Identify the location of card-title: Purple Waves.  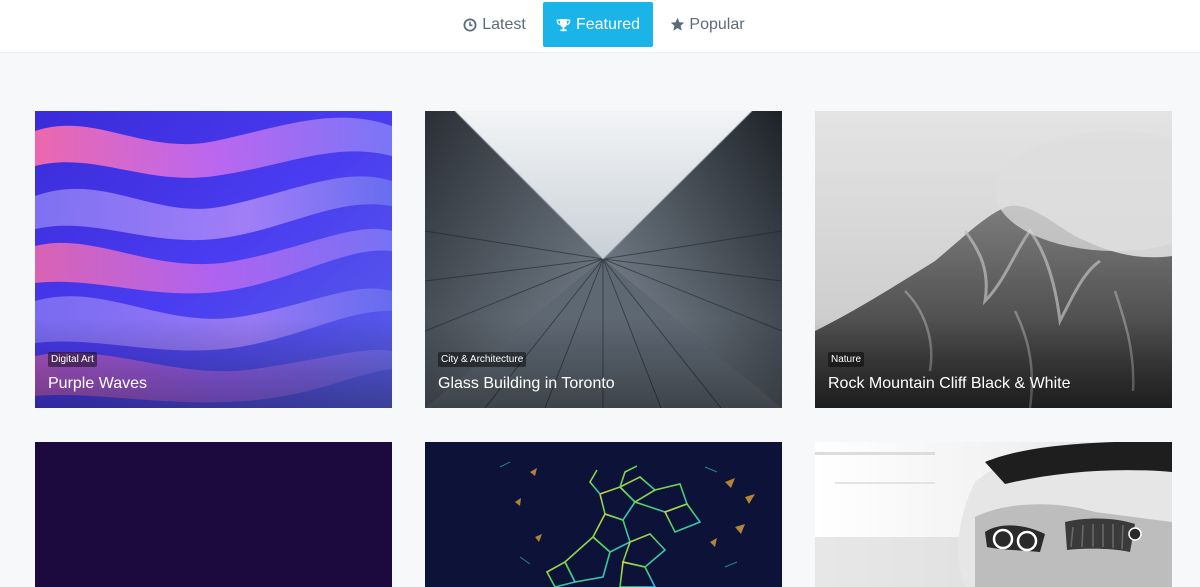
(97, 384).